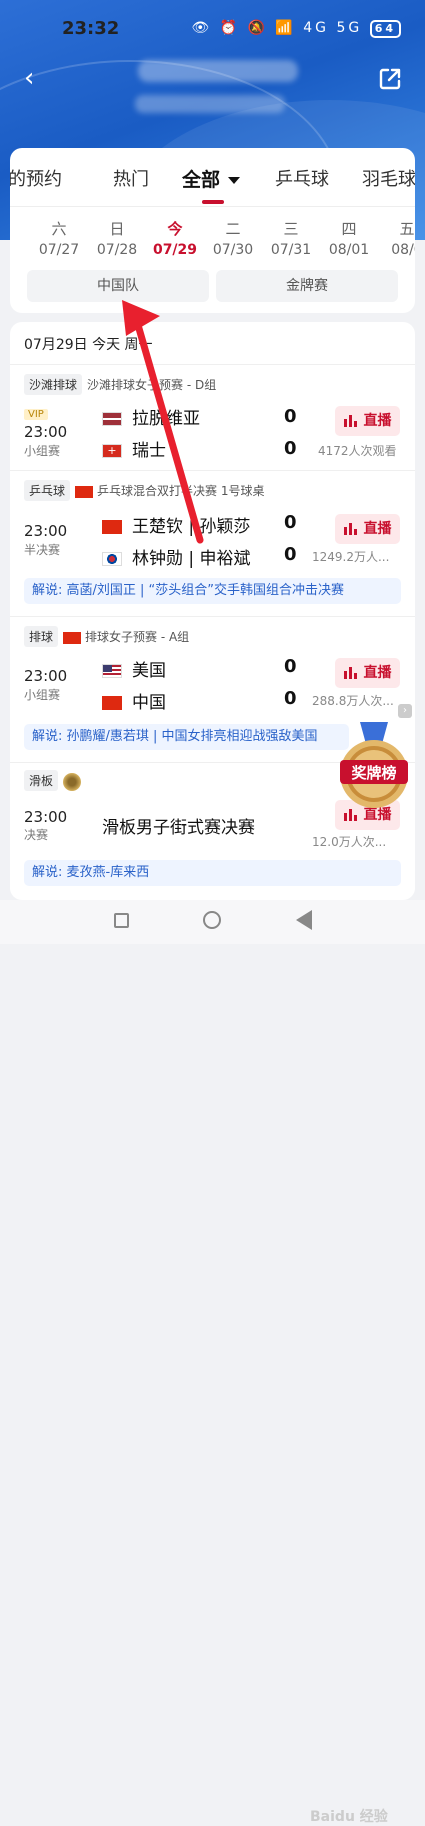  What do you see at coordinates (277, 28) in the screenshot?
I see `status-icon-row: 👁 ⏰ 🔕 📶 4G 5G` at bounding box center [277, 28].